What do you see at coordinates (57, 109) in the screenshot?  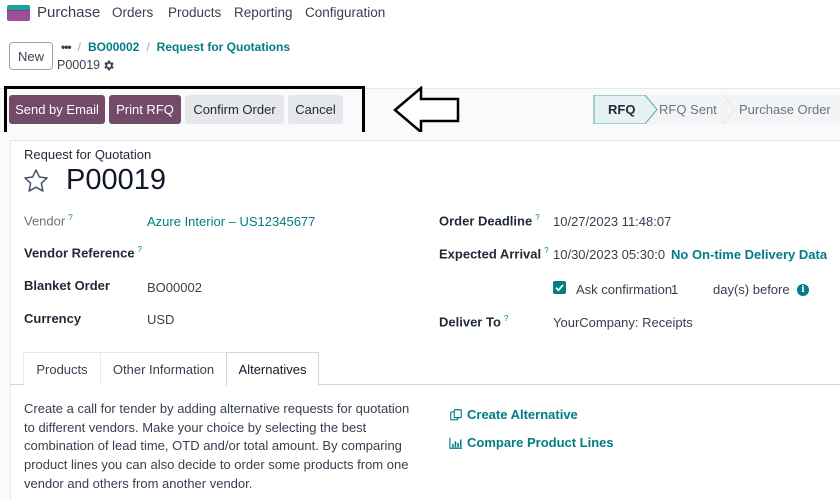 I see `send-by-email-button: Send by Email` at bounding box center [57, 109].